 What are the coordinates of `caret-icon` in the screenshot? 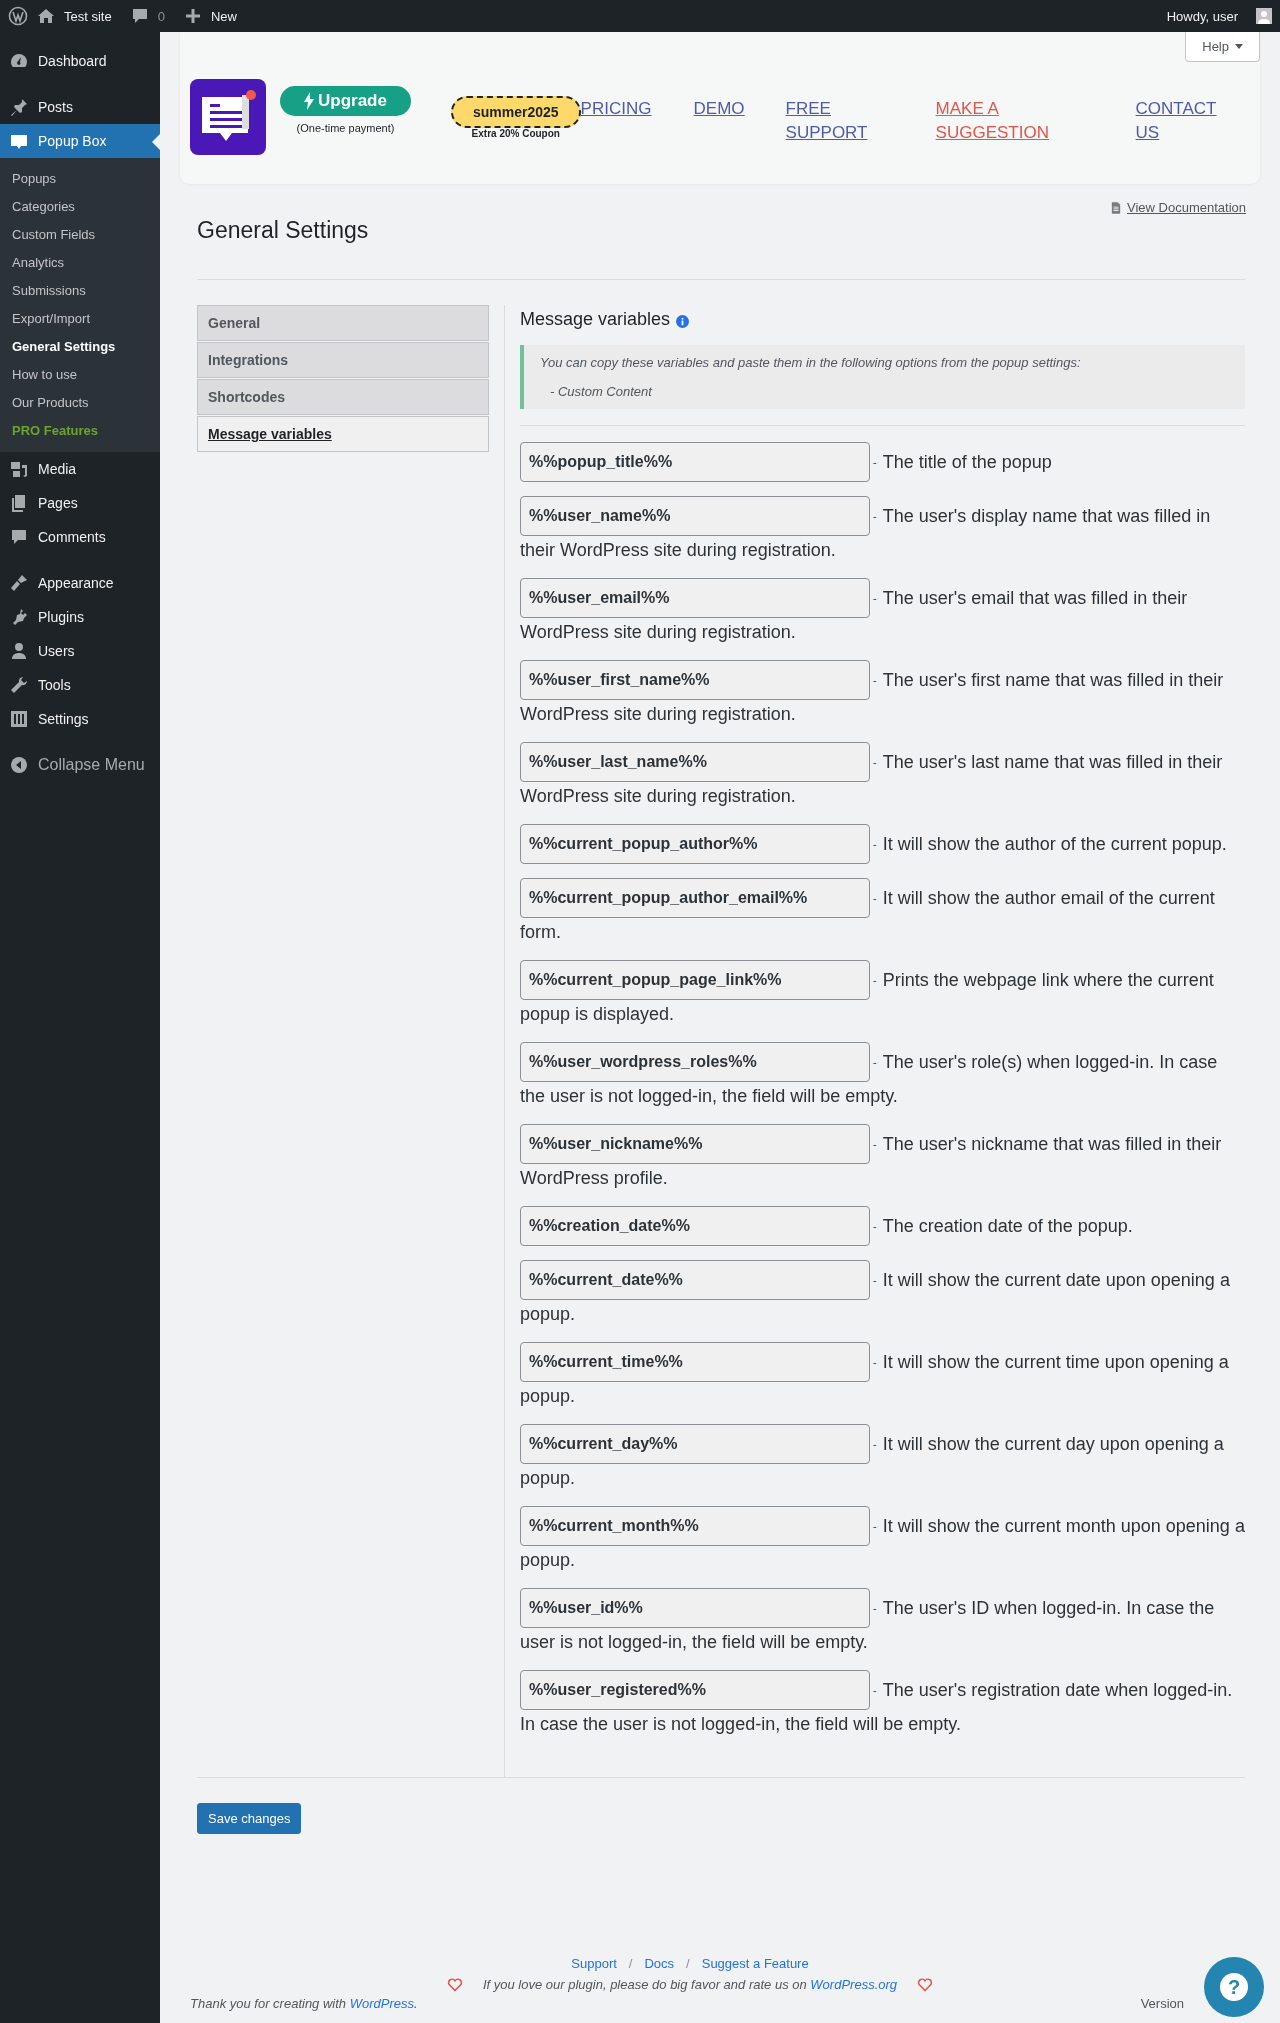 It's located at (1239, 46).